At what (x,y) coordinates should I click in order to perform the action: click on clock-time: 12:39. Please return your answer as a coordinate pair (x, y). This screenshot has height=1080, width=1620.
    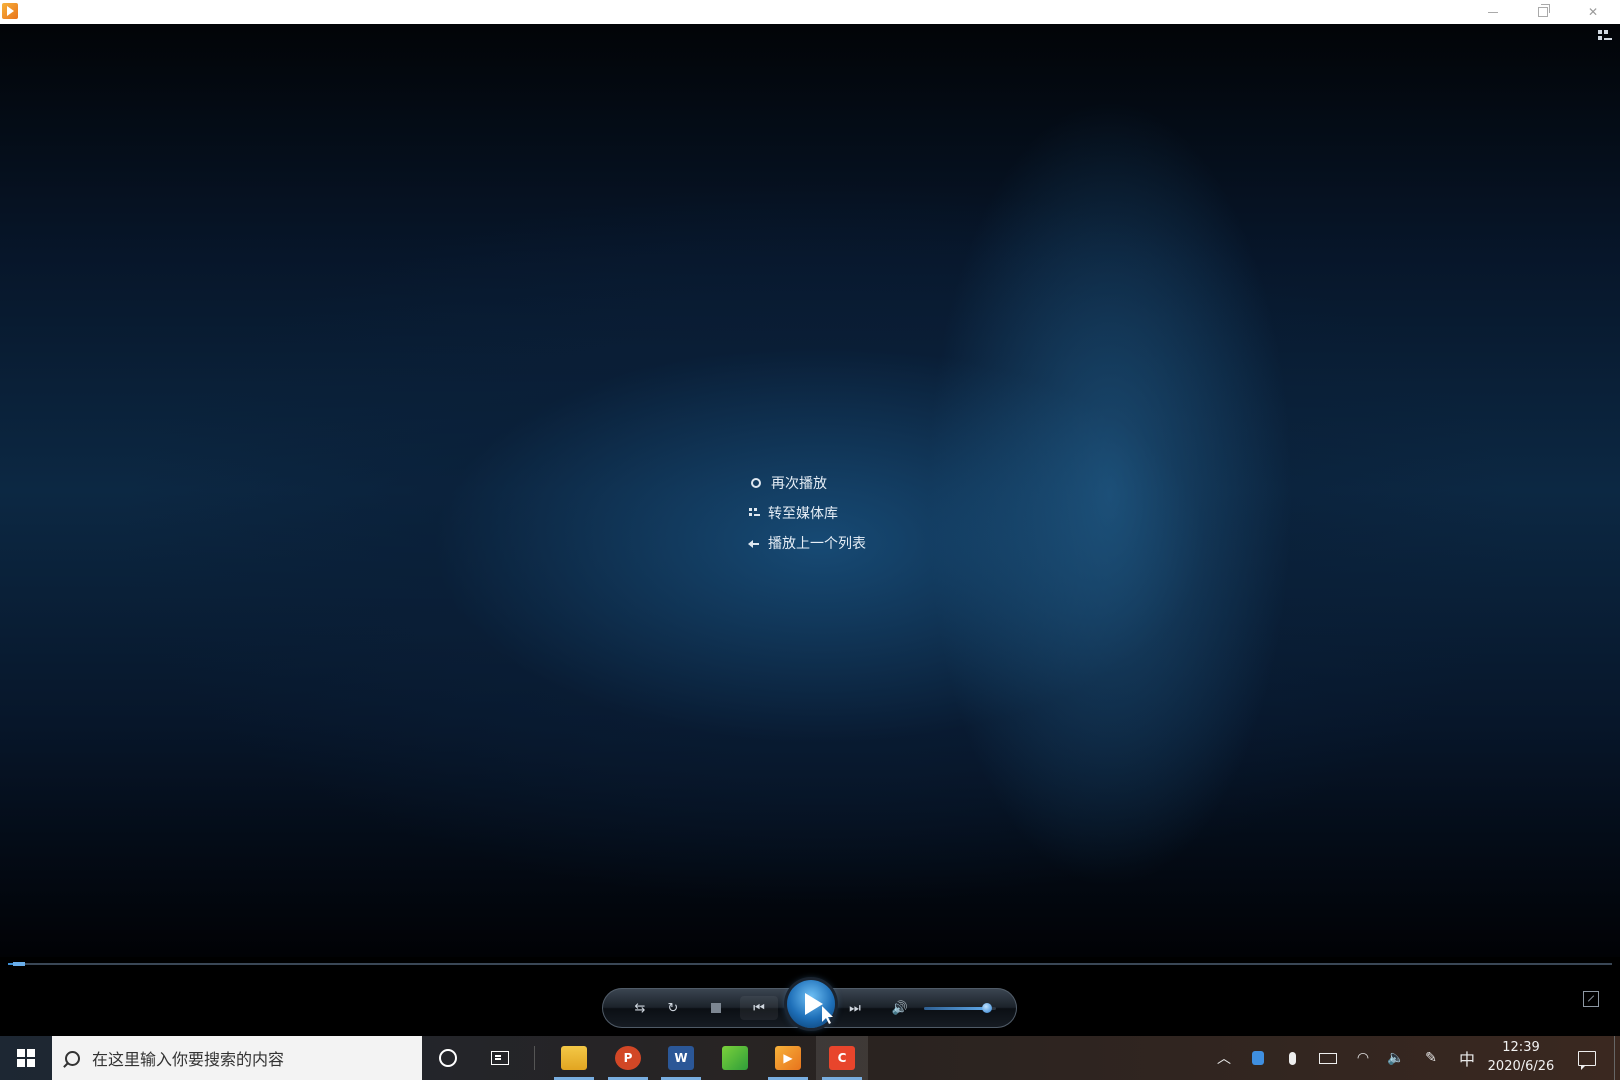
    Looking at the image, I should click on (1521, 1047).